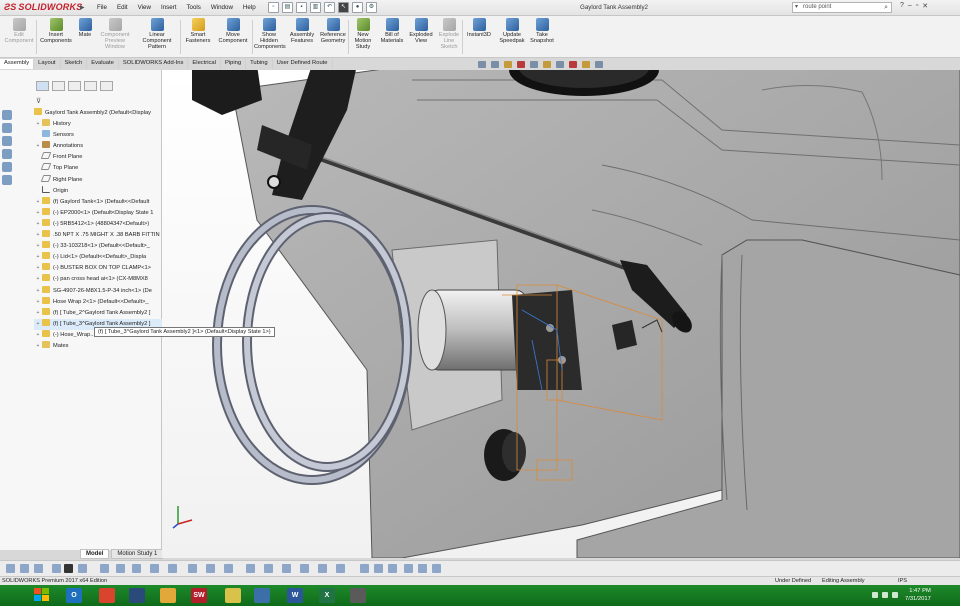  Describe the element at coordinates (98, 246) in the screenshot. I see `tree-item: + (-) 33-103218<1> (Default<<Default>_` at that location.